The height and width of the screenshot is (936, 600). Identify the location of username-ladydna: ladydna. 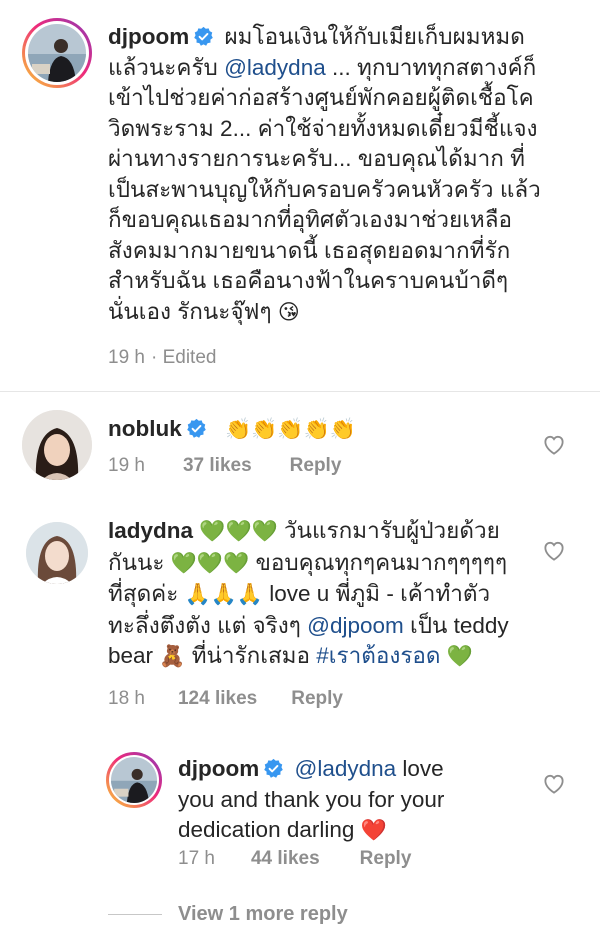
(150, 530).